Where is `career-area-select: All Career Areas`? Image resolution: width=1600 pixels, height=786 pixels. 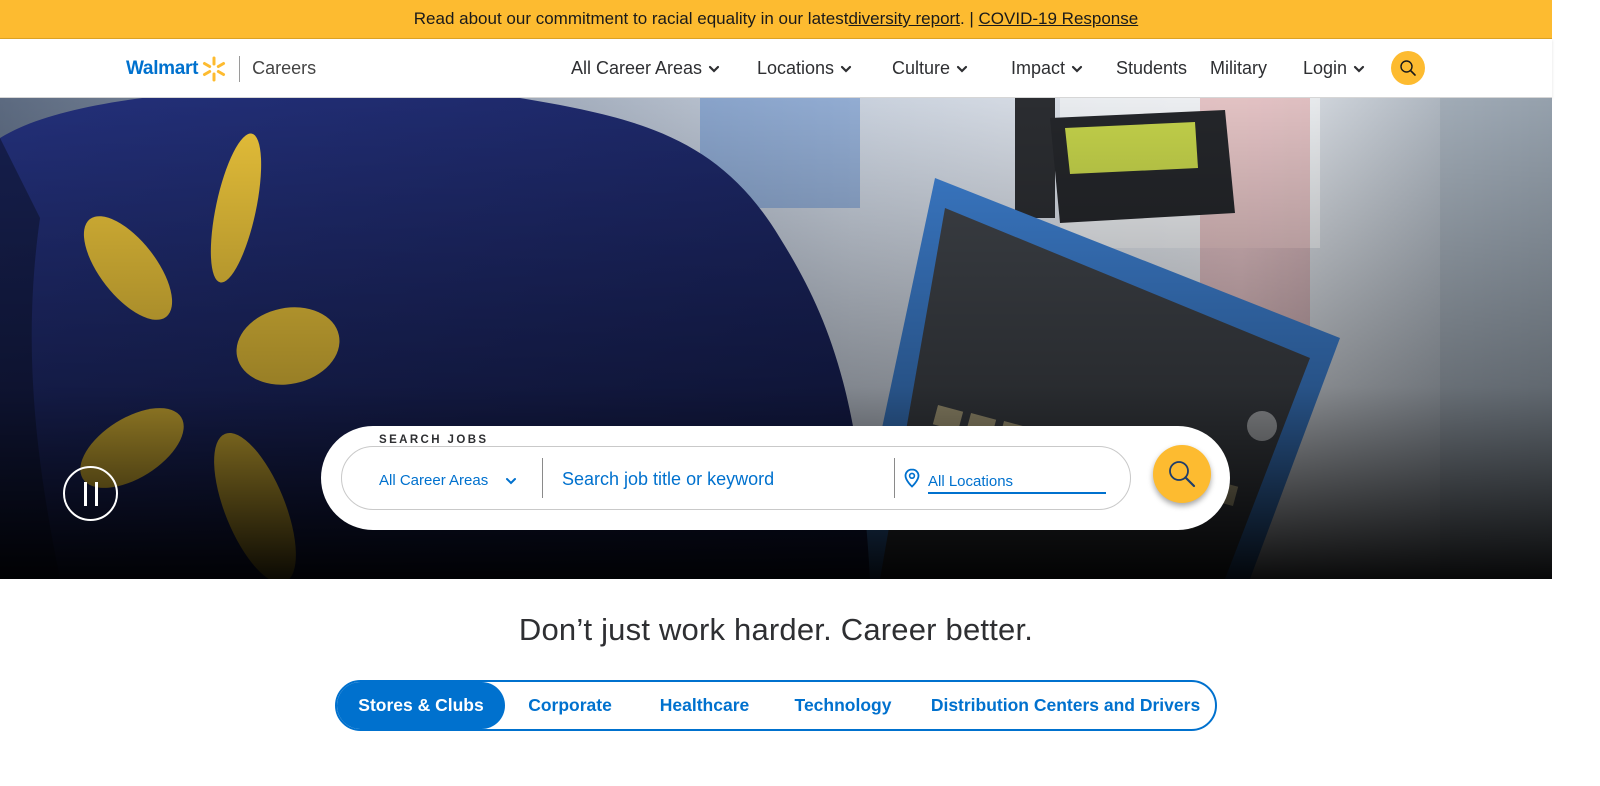
career-area-select: All Career Areas is located at coordinates (454, 480).